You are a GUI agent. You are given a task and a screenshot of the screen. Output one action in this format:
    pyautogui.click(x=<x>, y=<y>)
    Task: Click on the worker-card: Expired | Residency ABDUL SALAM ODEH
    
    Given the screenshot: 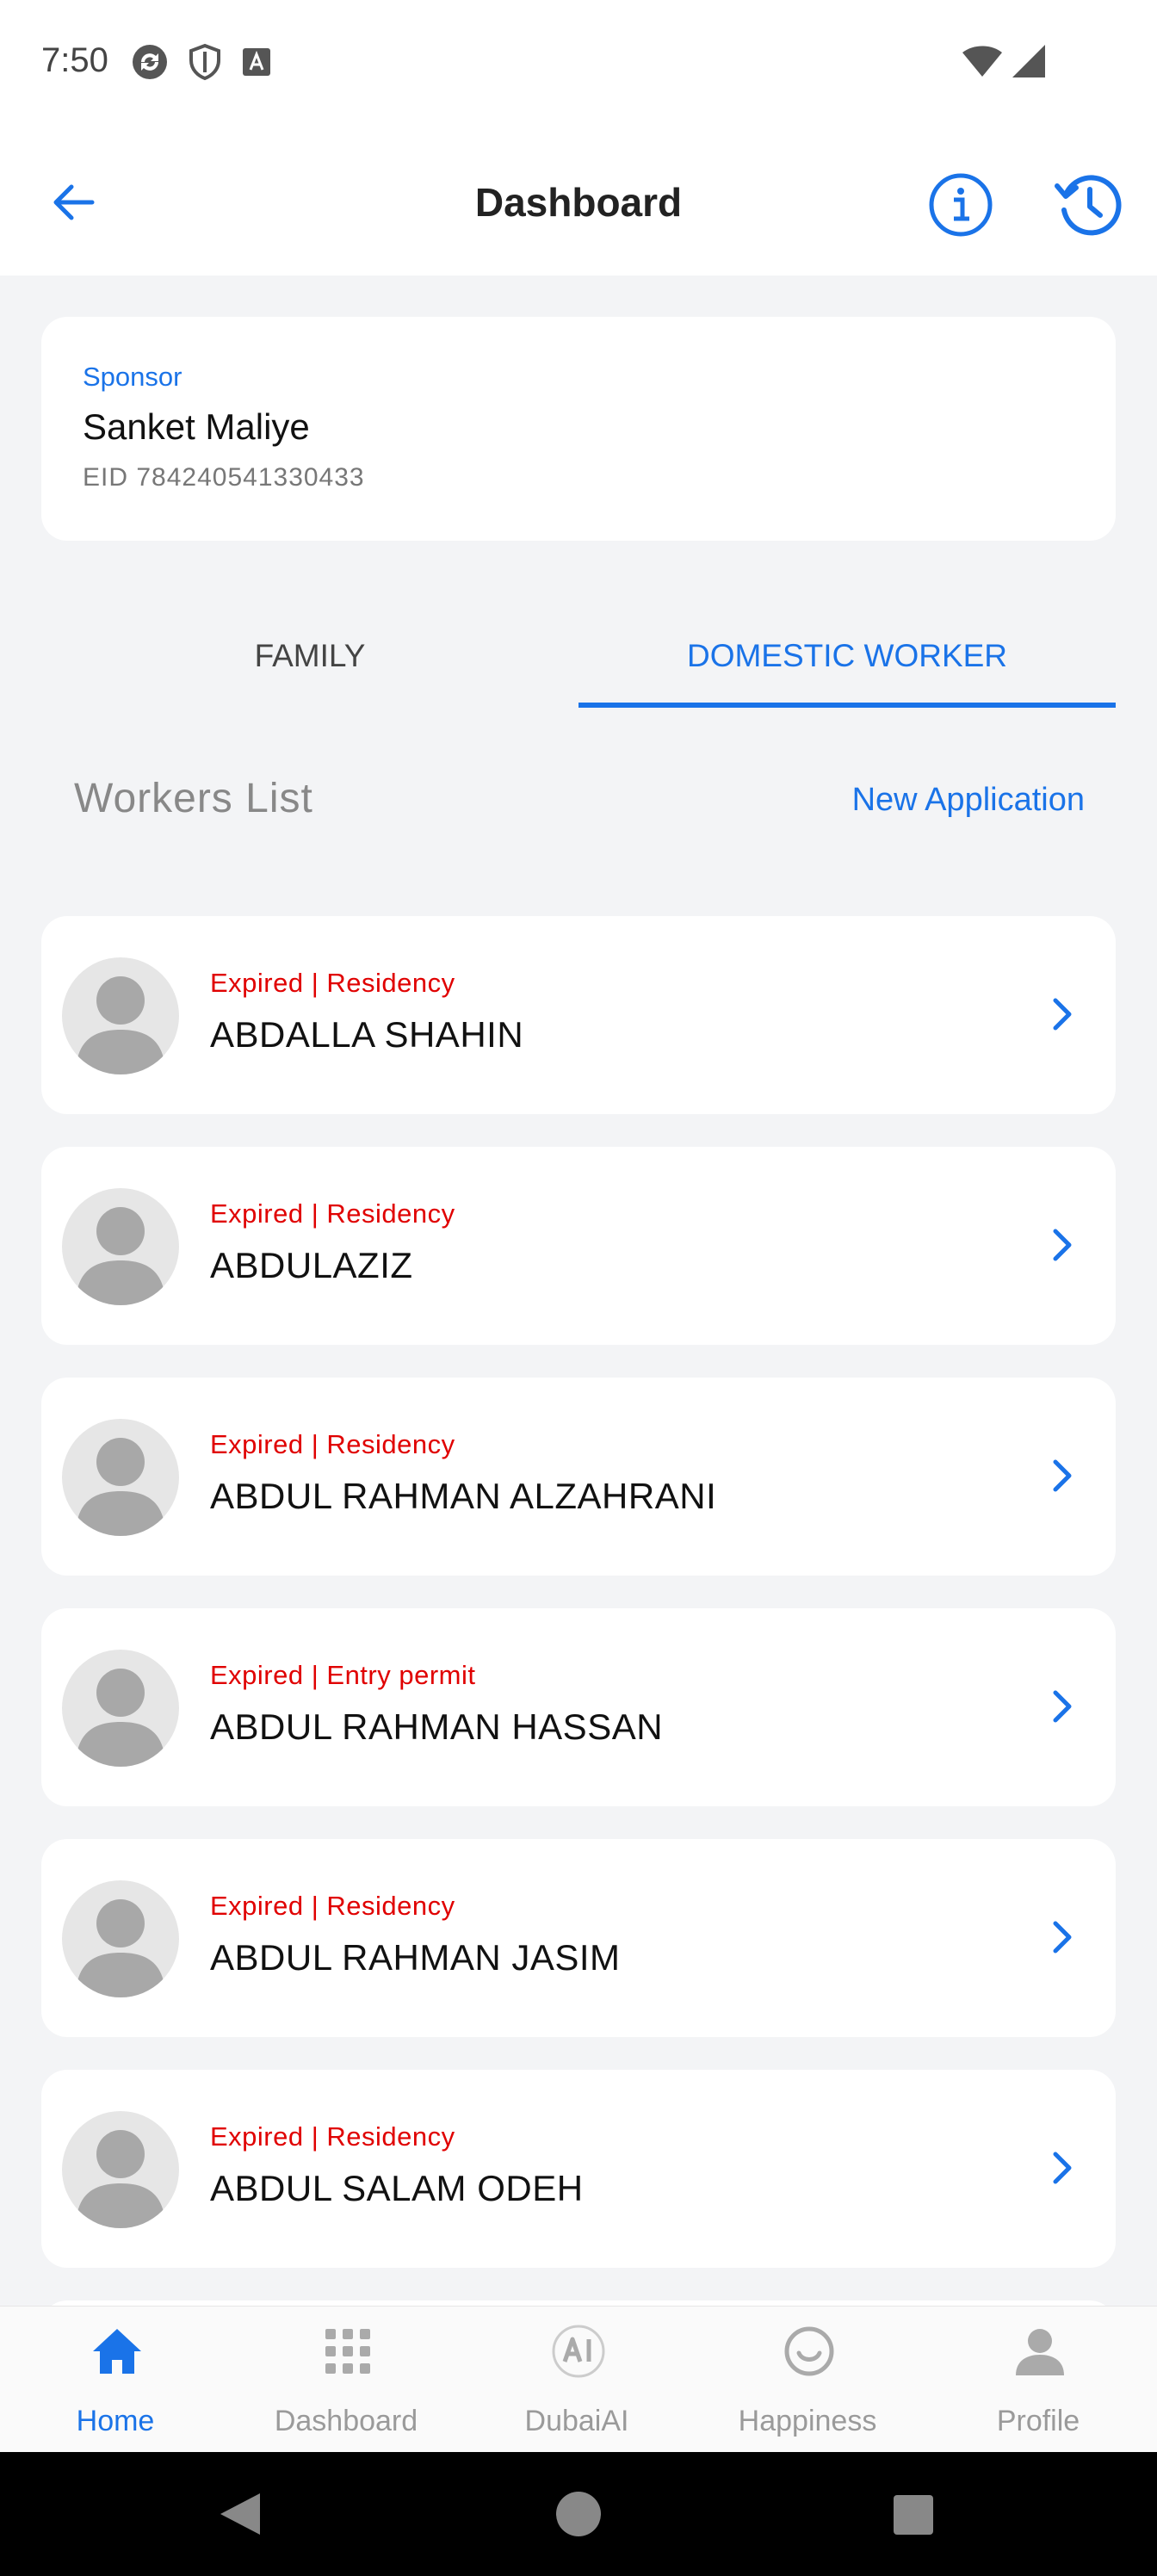 What is the action you would take?
    pyautogui.click(x=579, y=2169)
    